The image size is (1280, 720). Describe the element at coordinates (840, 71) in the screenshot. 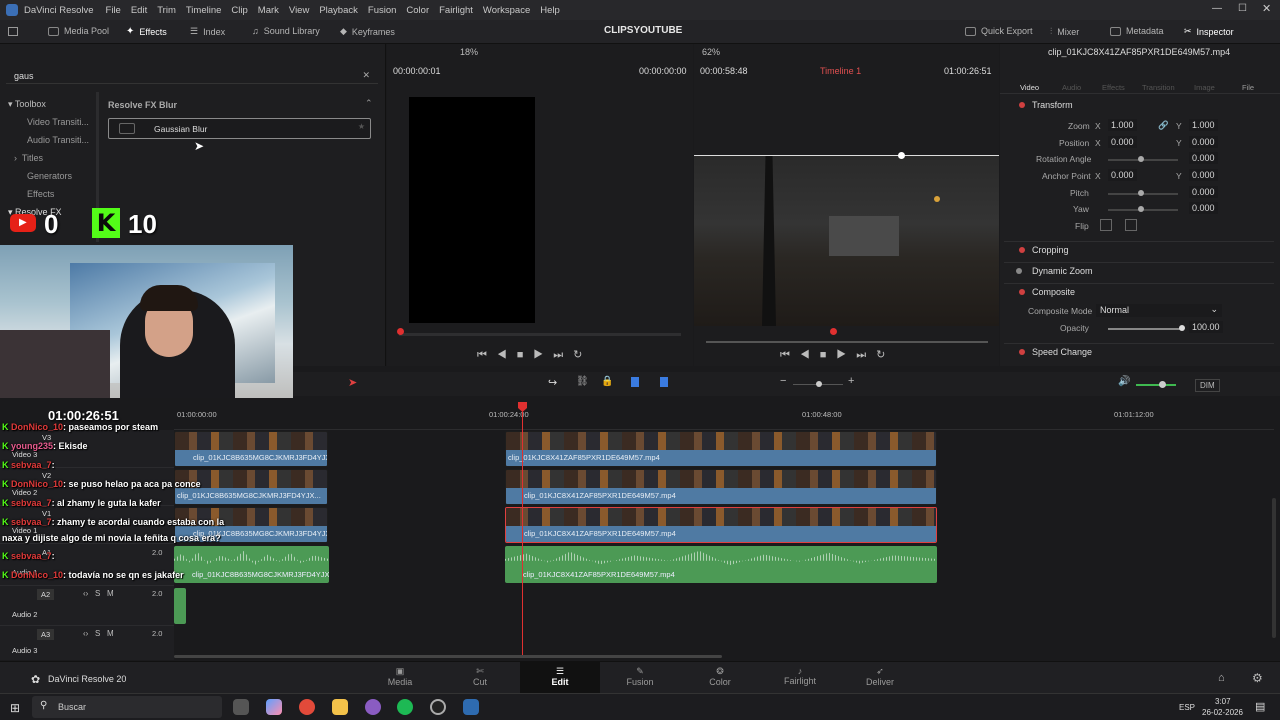

I see `timeline-name: Timeline 1` at that location.